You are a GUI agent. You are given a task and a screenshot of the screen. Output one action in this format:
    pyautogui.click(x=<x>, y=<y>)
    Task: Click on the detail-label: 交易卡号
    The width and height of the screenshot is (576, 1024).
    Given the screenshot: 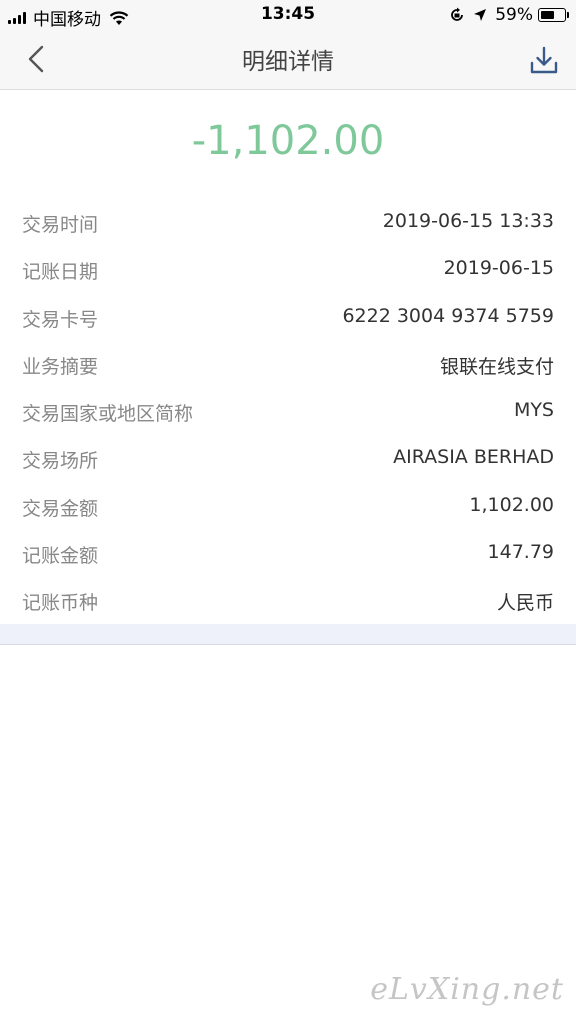 What is the action you would take?
    pyautogui.click(x=60, y=319)
    